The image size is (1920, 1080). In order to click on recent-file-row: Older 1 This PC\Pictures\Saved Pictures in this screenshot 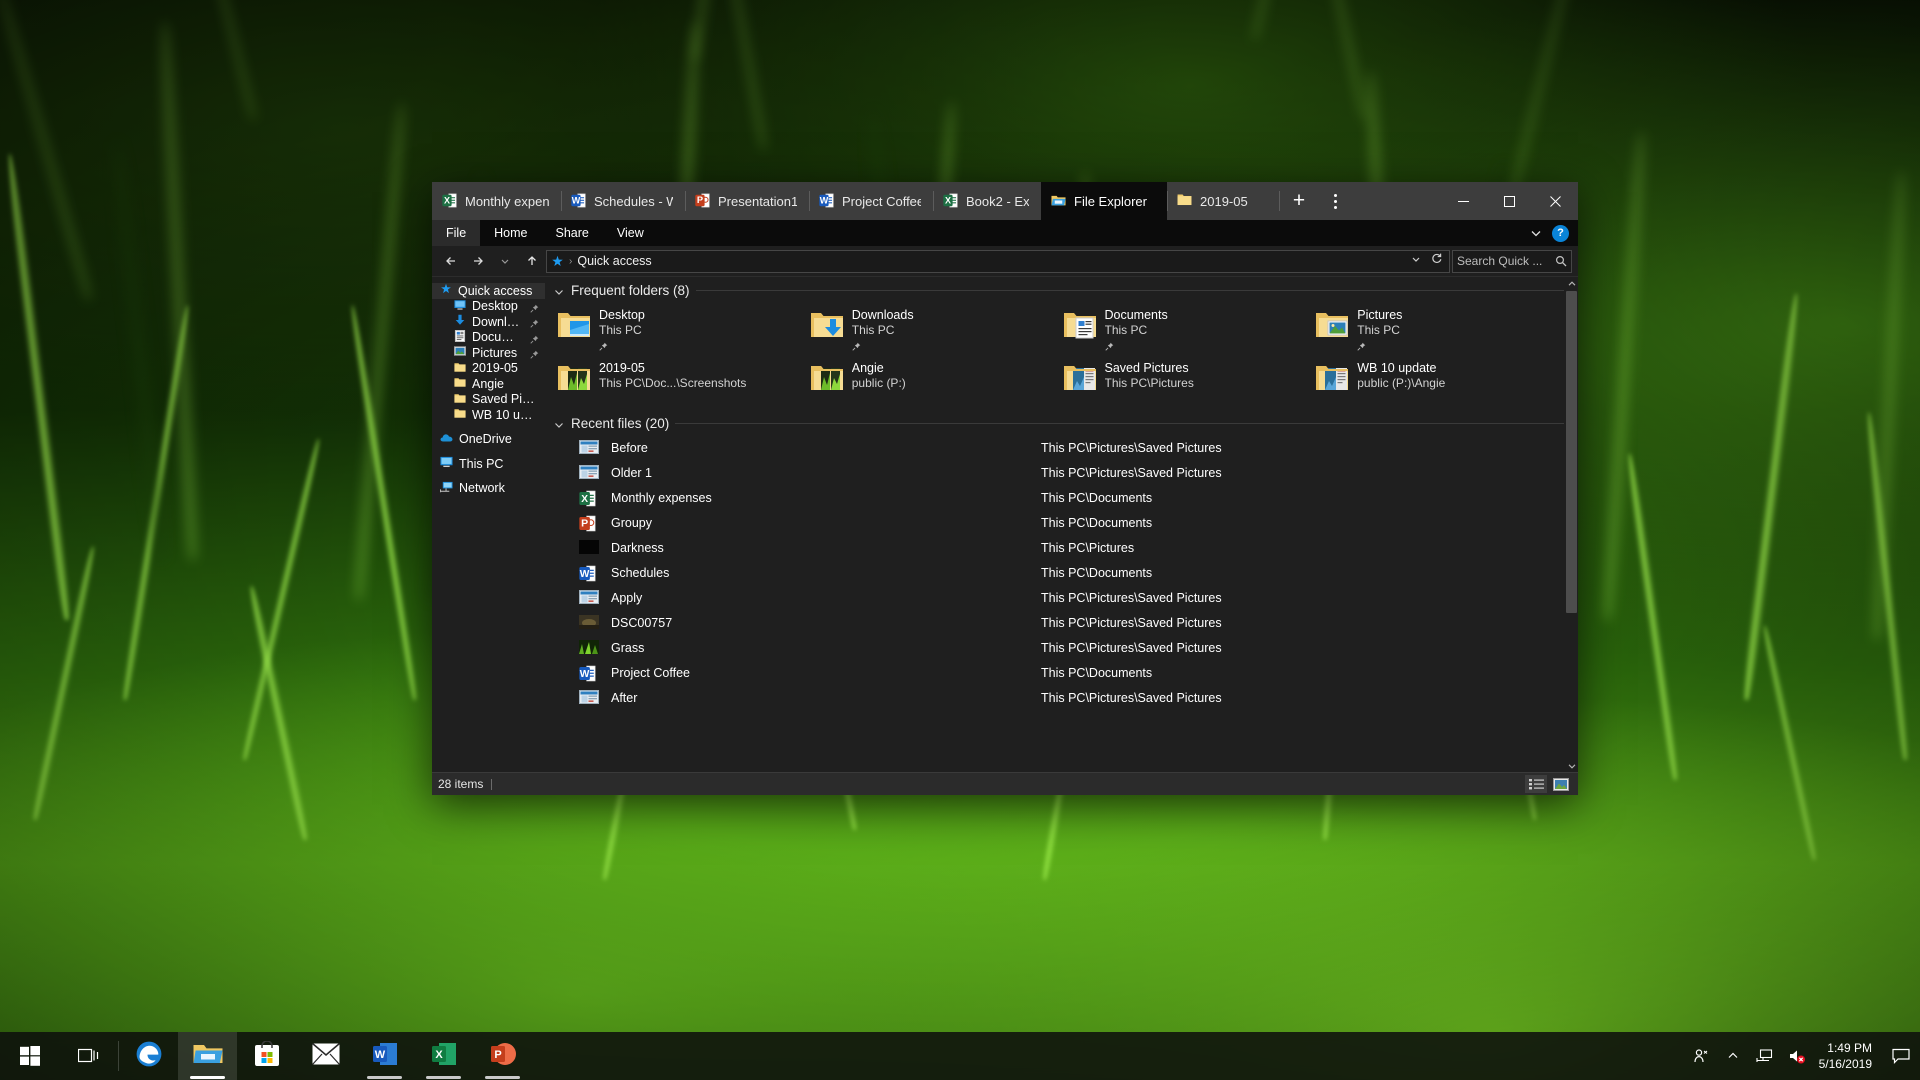, I will do `click(1058, 472)`.